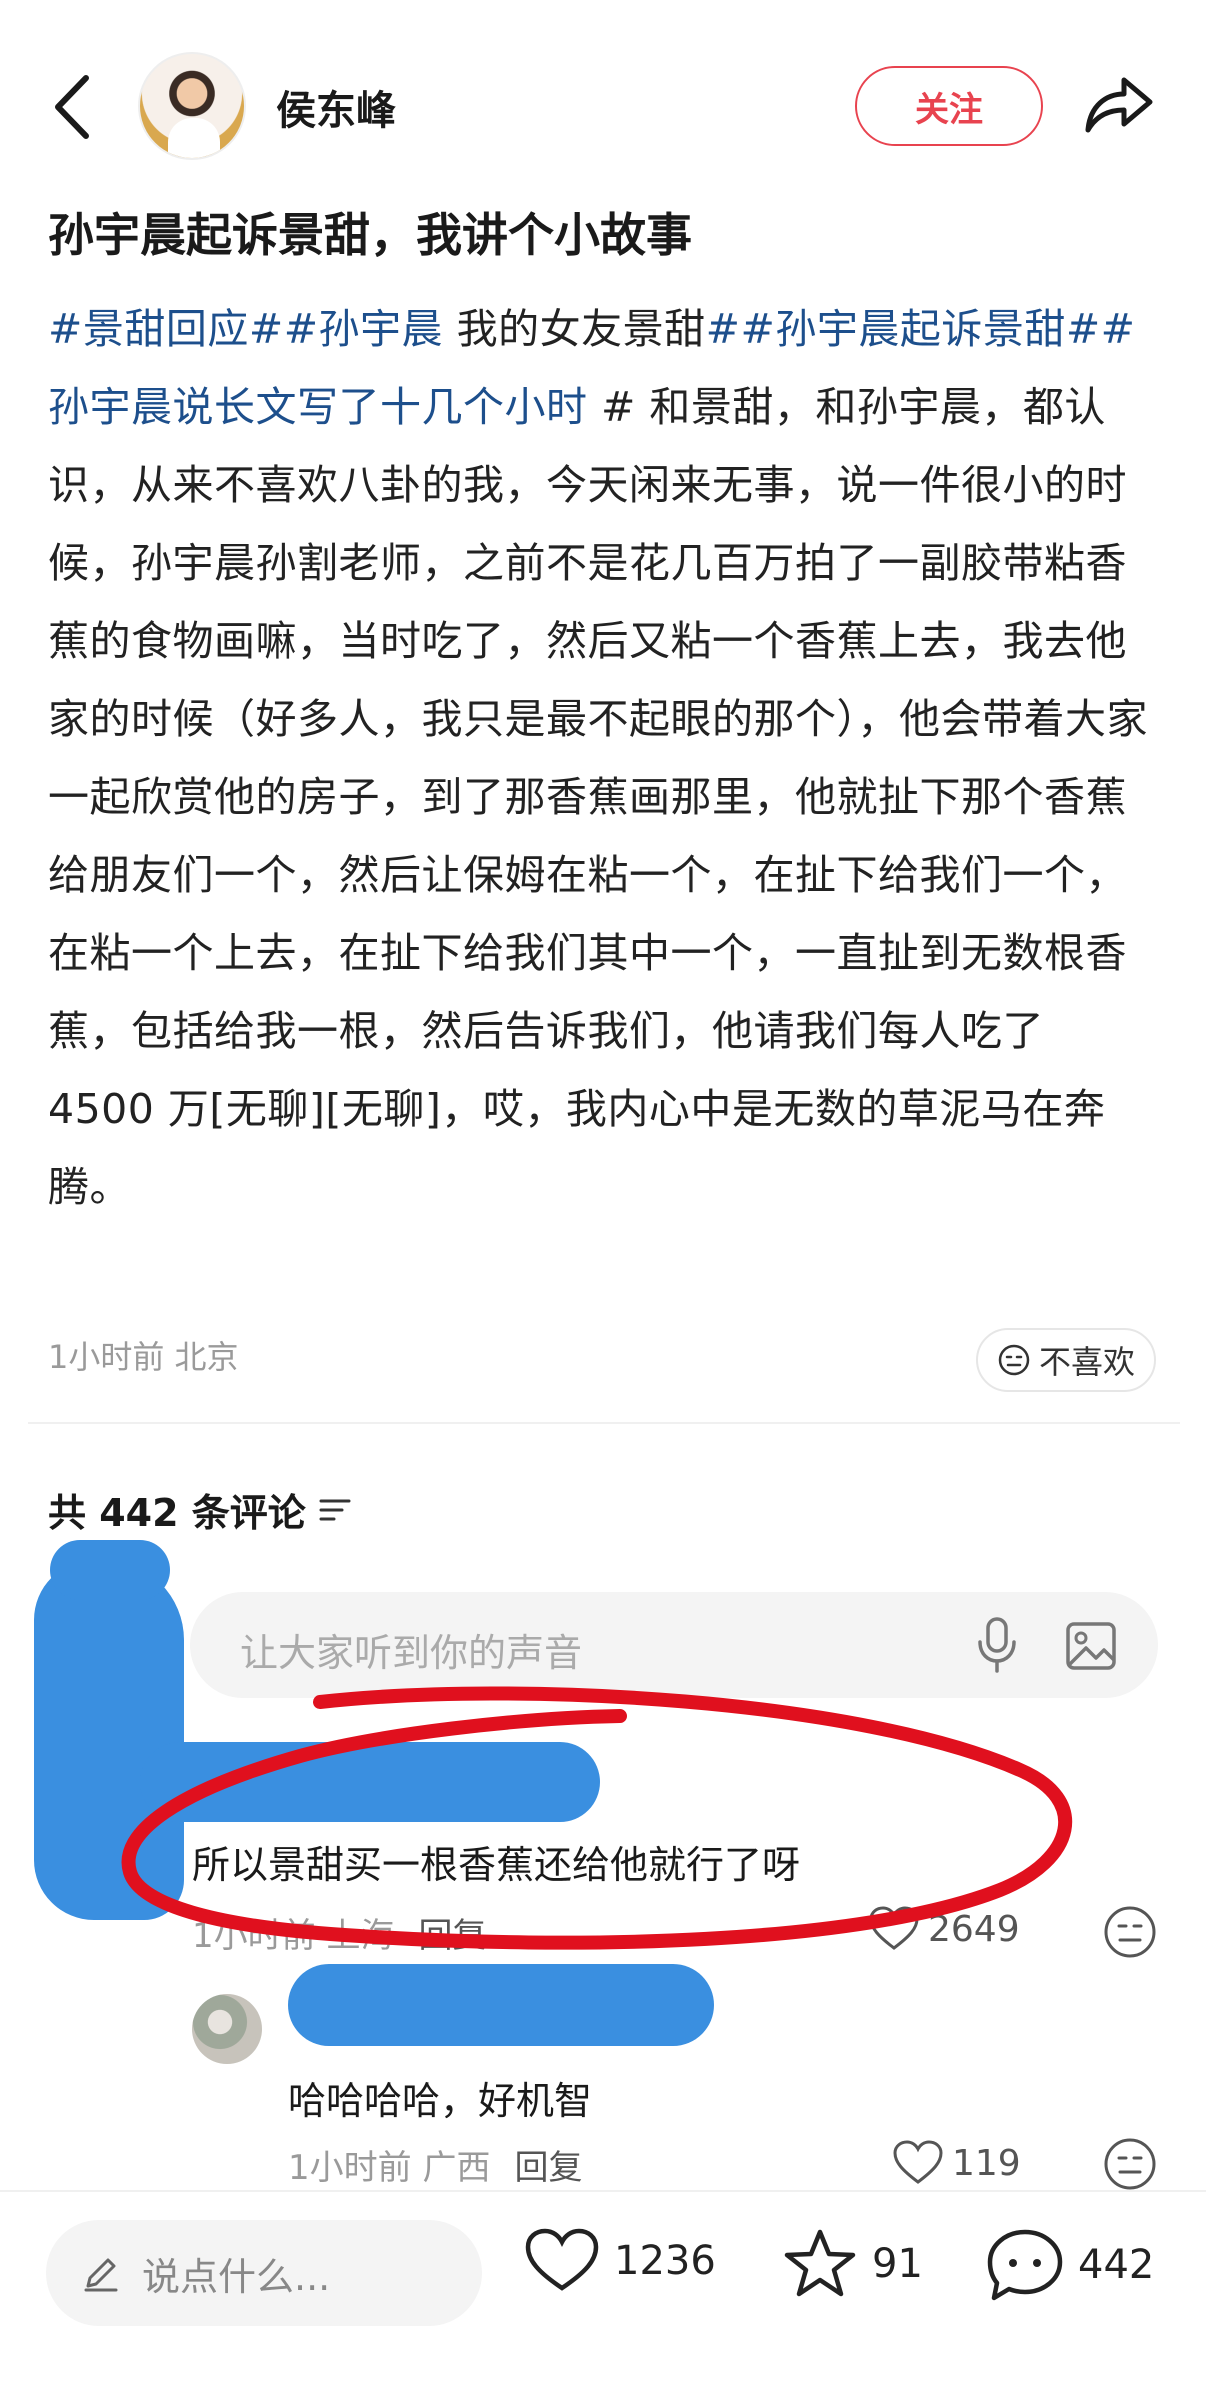  I want to click on comment-count-label: 共 442 条评论, so click(177, 1513).